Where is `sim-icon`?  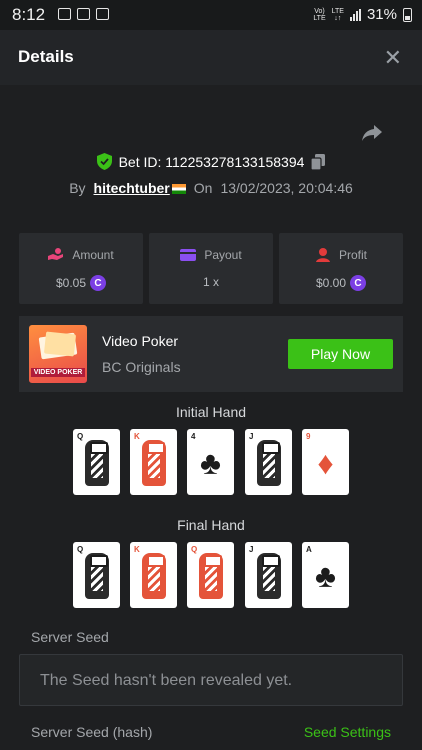 sim-icon is located at coordinates (102, 14).